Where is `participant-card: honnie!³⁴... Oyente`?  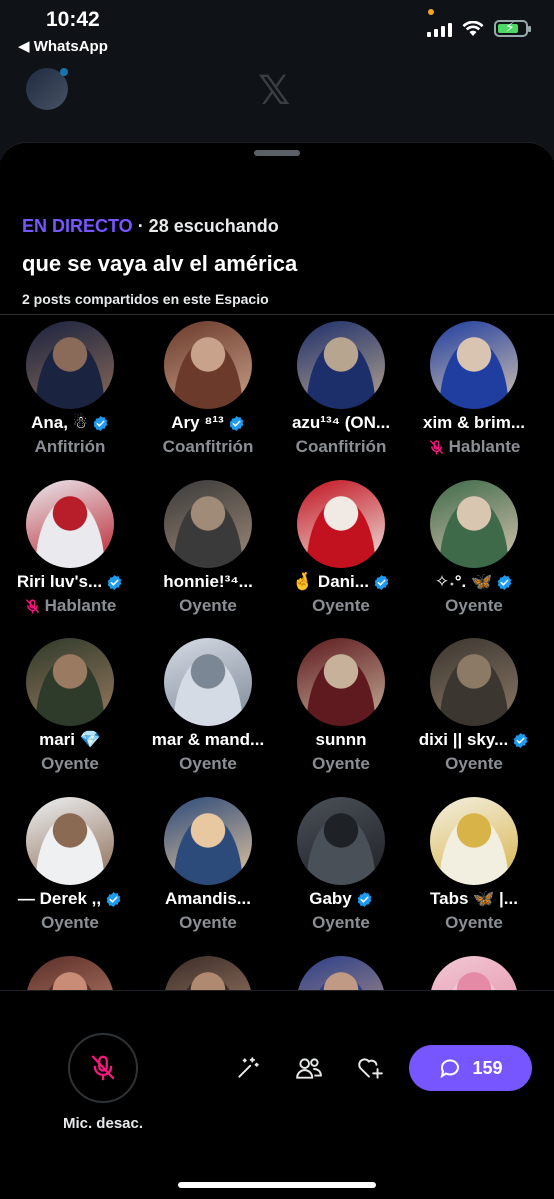
participant-card: honnie!³⁴... Oyente is located at coordinates (208, 555).